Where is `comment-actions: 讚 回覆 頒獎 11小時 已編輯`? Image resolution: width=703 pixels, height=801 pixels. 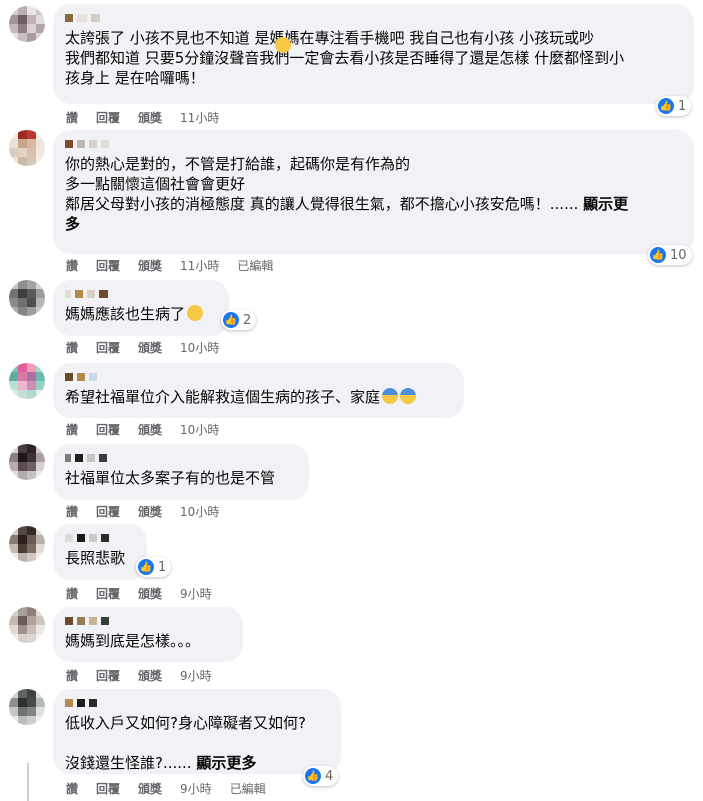
comment-actions: 讚 回覆 頒獎 11小時 已編輯 is located at coordinates (178, 265).